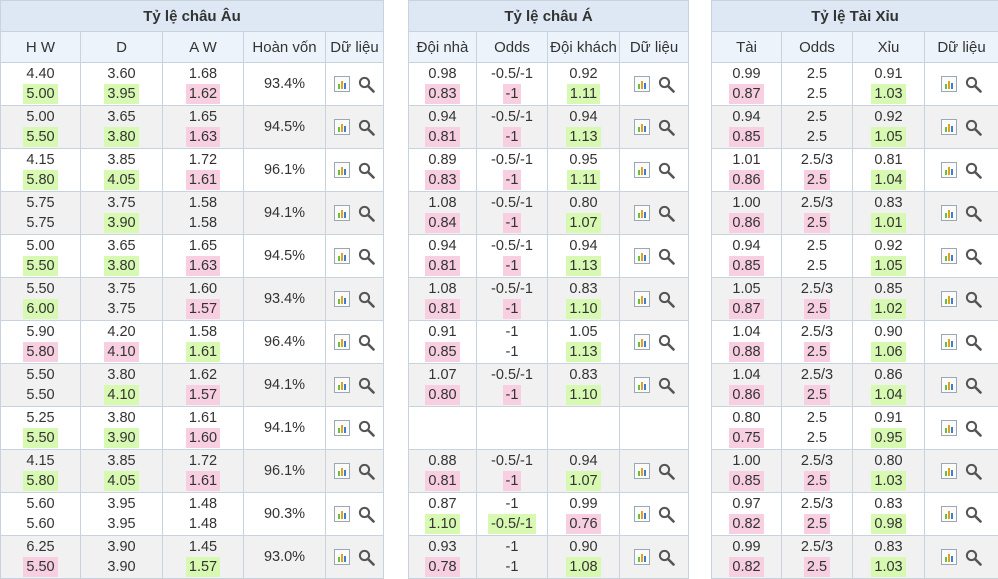  Describe the element at coordinates (203, 332) in the screenshot. I see `opening-value: 1.58` at that location.